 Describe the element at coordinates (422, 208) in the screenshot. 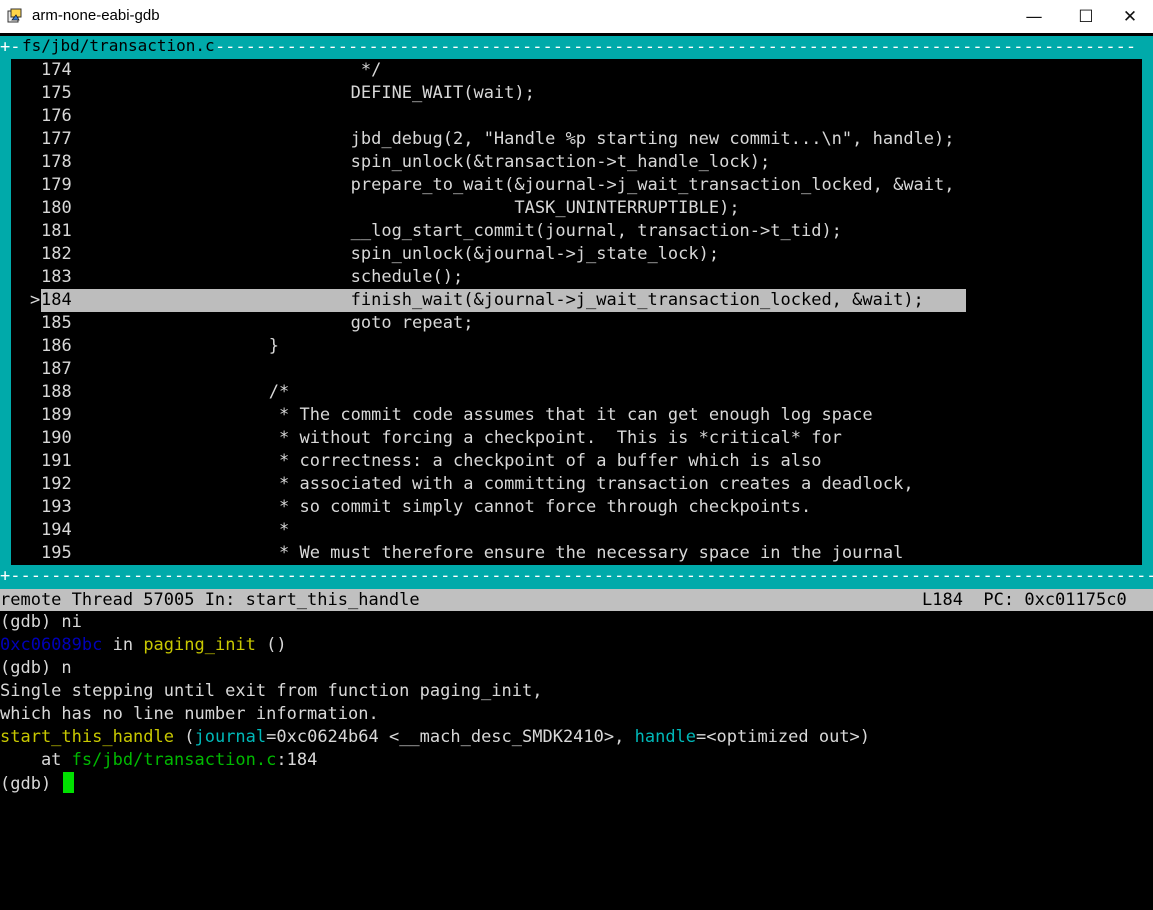

I see `source-code-text: TASK_UNINTERRUPTIBLE);` at that location.